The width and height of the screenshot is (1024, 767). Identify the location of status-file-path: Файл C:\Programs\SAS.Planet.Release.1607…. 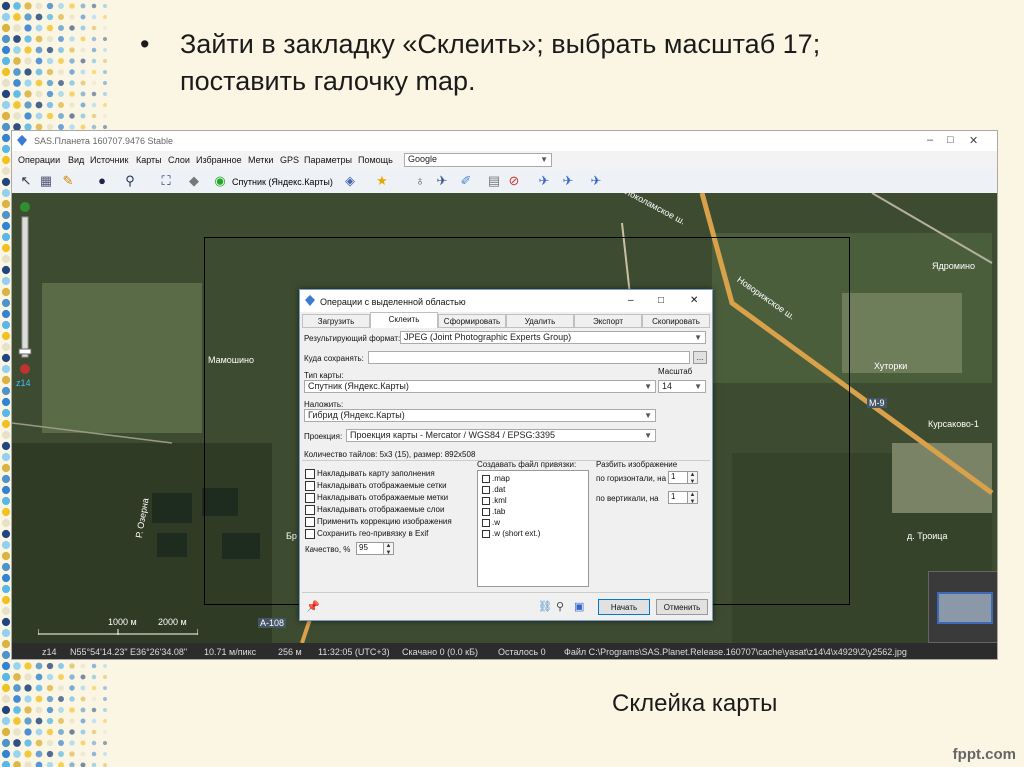
(735, 652).